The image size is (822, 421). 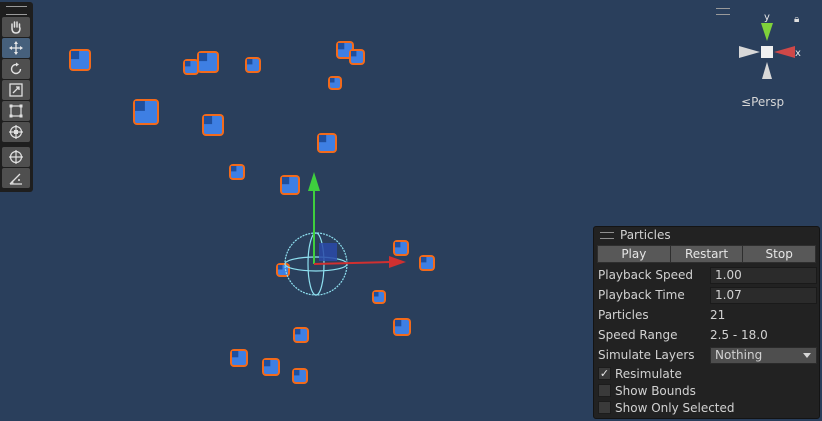 I want to click on custom-transform-tool-button, so click(x=16, y=157).